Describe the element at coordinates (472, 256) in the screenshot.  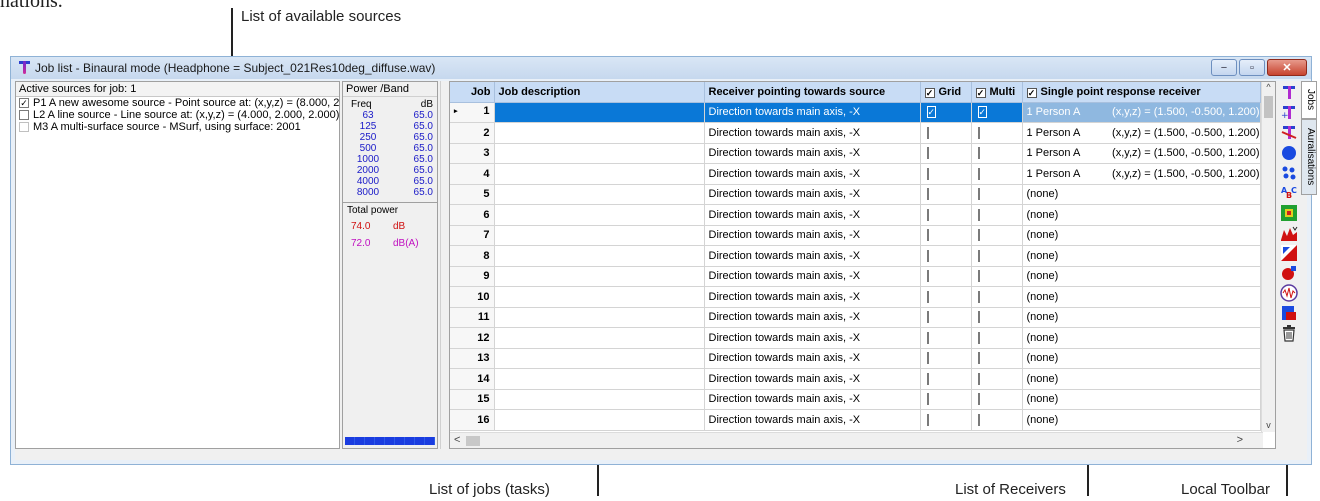
I see `job-number: 8` at that location.